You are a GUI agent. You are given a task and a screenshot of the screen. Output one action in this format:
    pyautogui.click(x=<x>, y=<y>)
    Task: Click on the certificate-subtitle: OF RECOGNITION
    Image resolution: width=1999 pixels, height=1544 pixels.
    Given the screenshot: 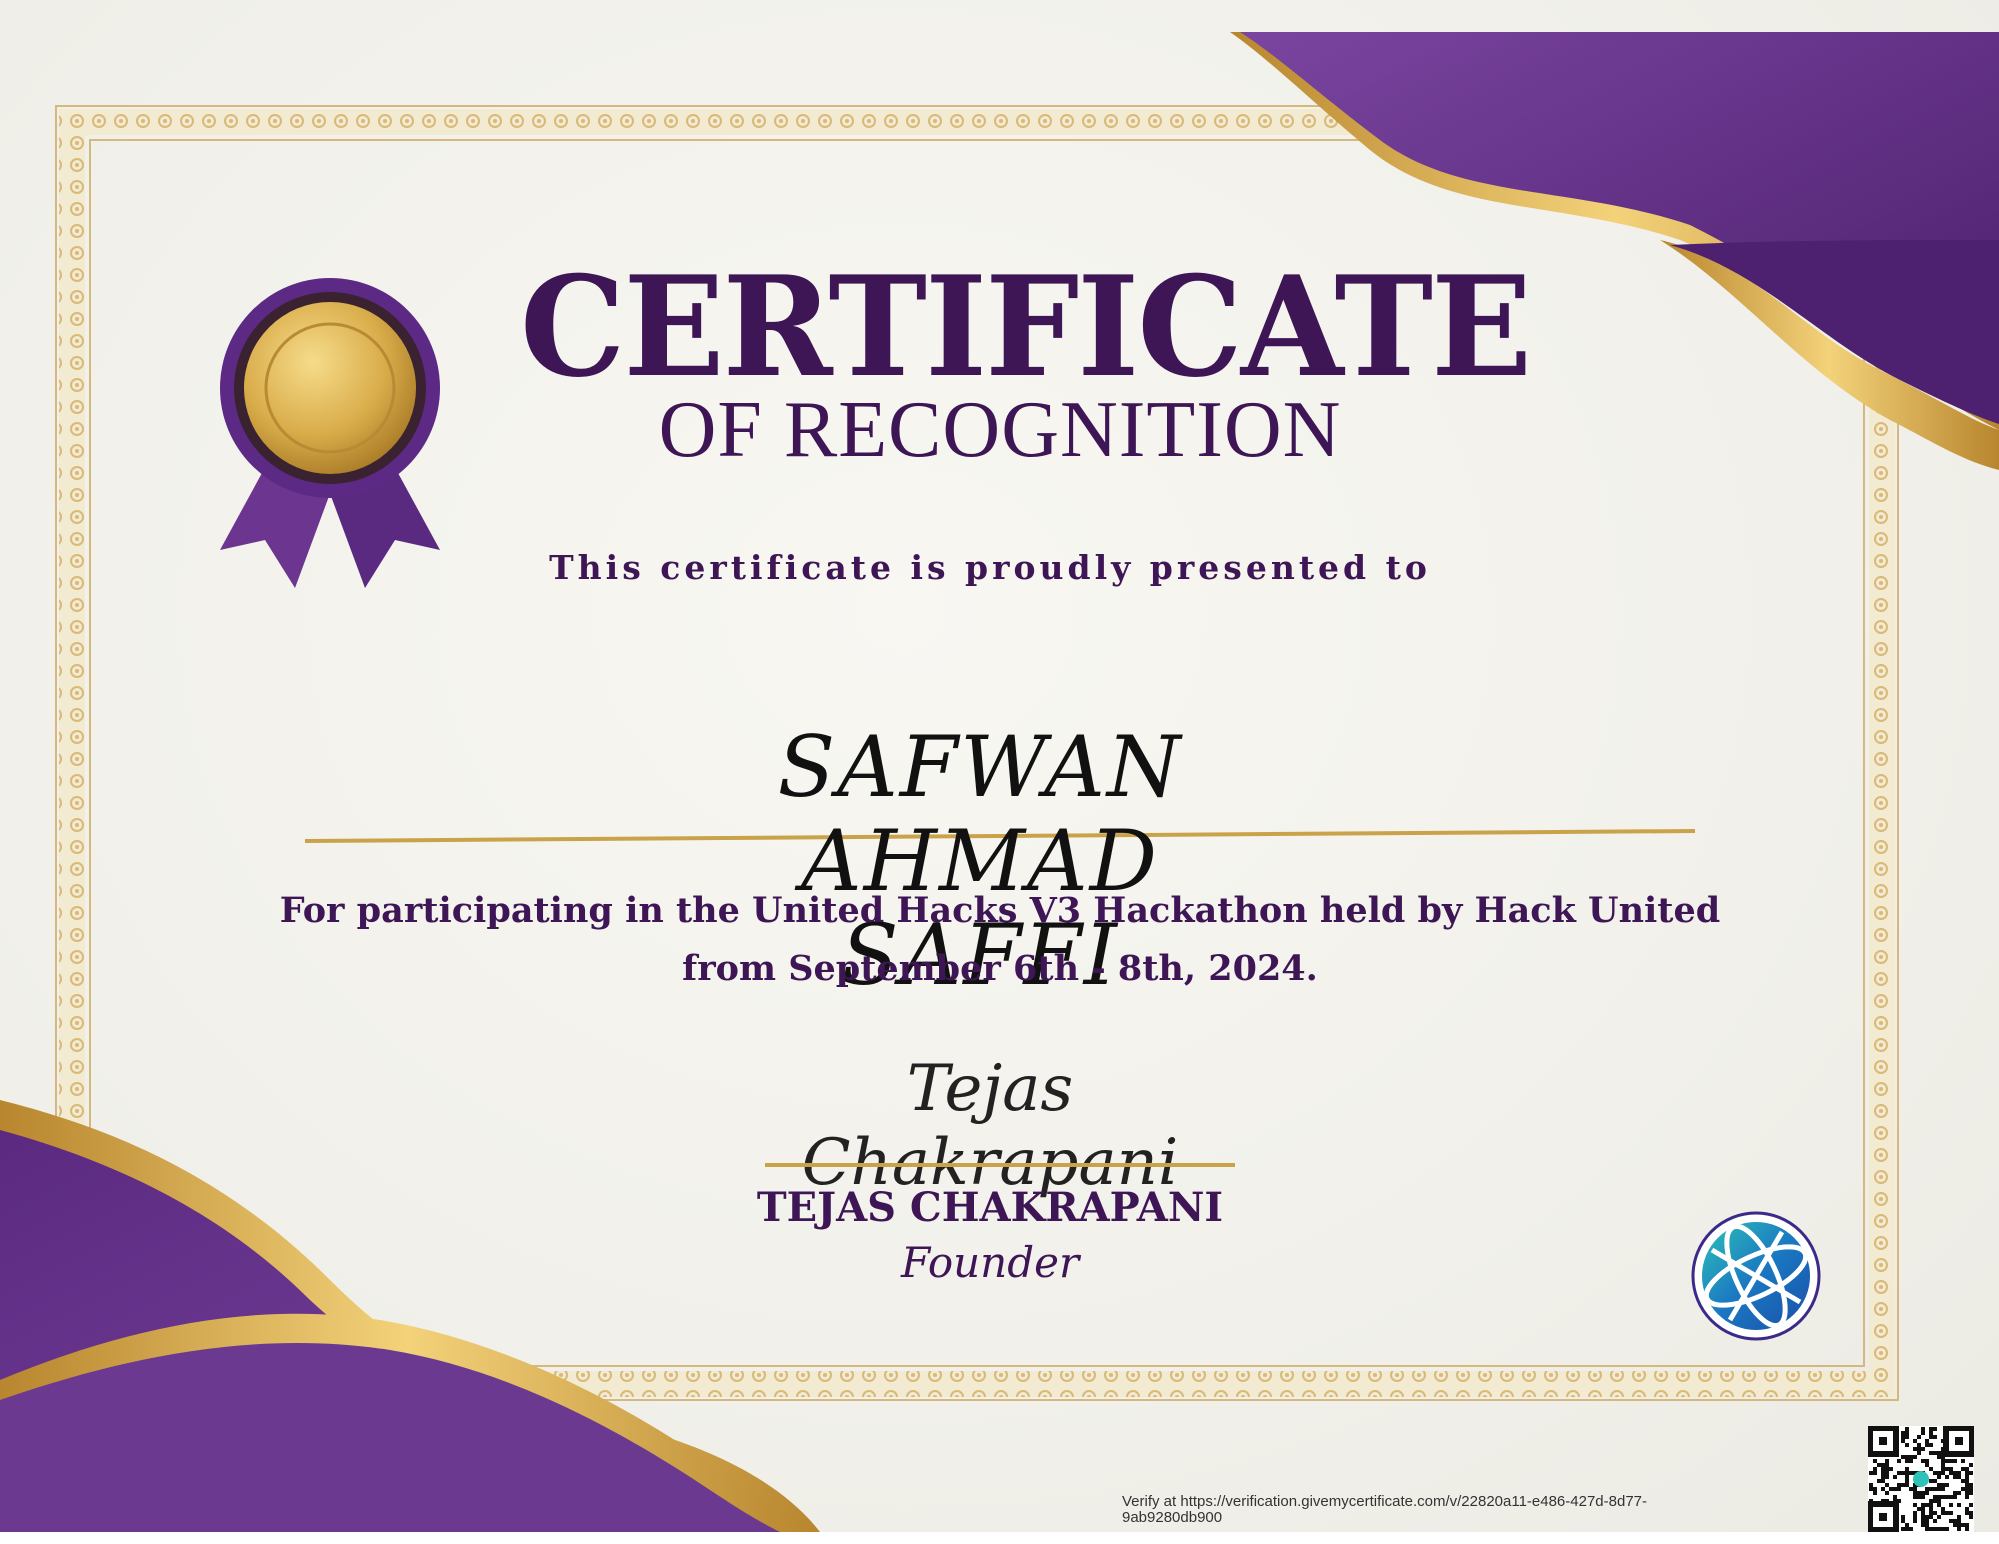 What is the action you would take?
    pyautogui.click(x=1000, y=430)
    